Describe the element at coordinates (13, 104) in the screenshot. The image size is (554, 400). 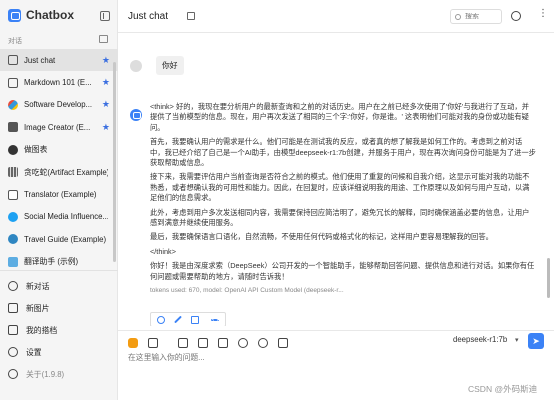
I see `developer-avatar-icon` at that location.